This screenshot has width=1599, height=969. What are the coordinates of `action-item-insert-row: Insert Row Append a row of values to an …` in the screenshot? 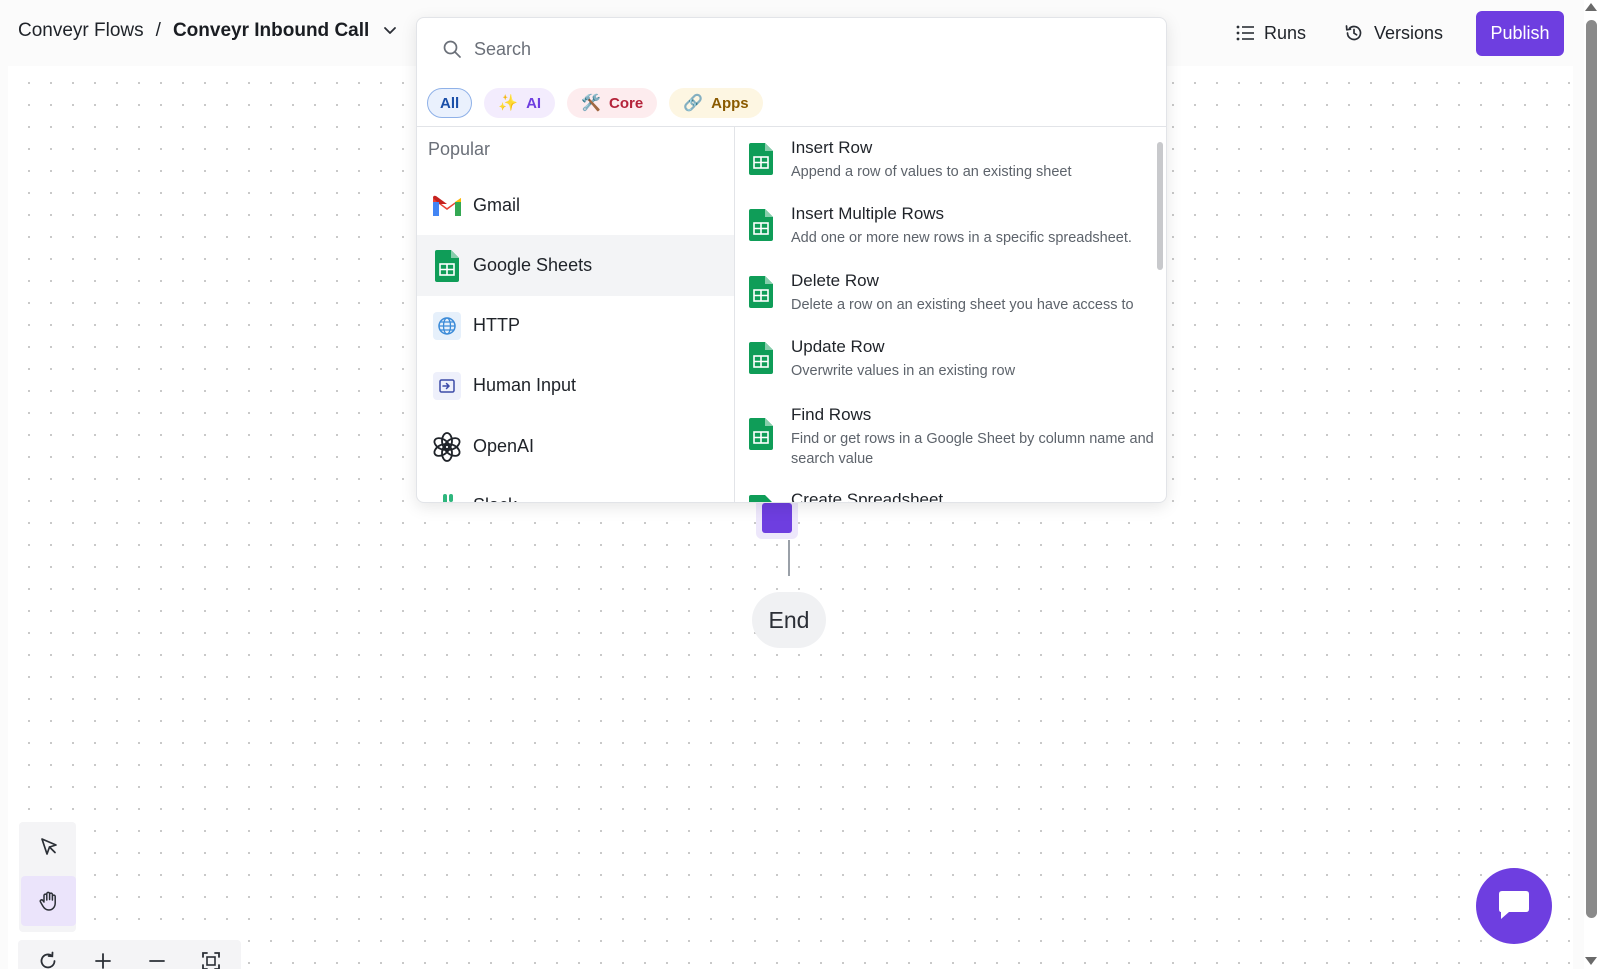 It's located at (950, 154).